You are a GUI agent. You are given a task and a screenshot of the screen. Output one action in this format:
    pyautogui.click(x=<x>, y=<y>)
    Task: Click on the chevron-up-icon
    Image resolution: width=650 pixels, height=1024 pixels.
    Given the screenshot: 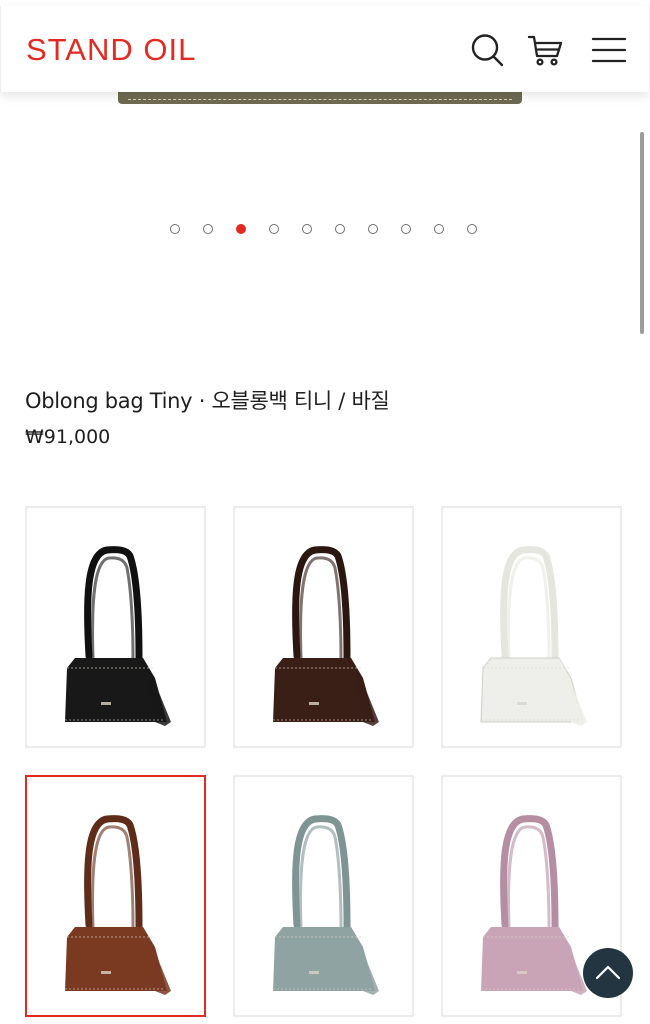 What is the action you would take?
    pyautogui.click(x=608, y=972)
    